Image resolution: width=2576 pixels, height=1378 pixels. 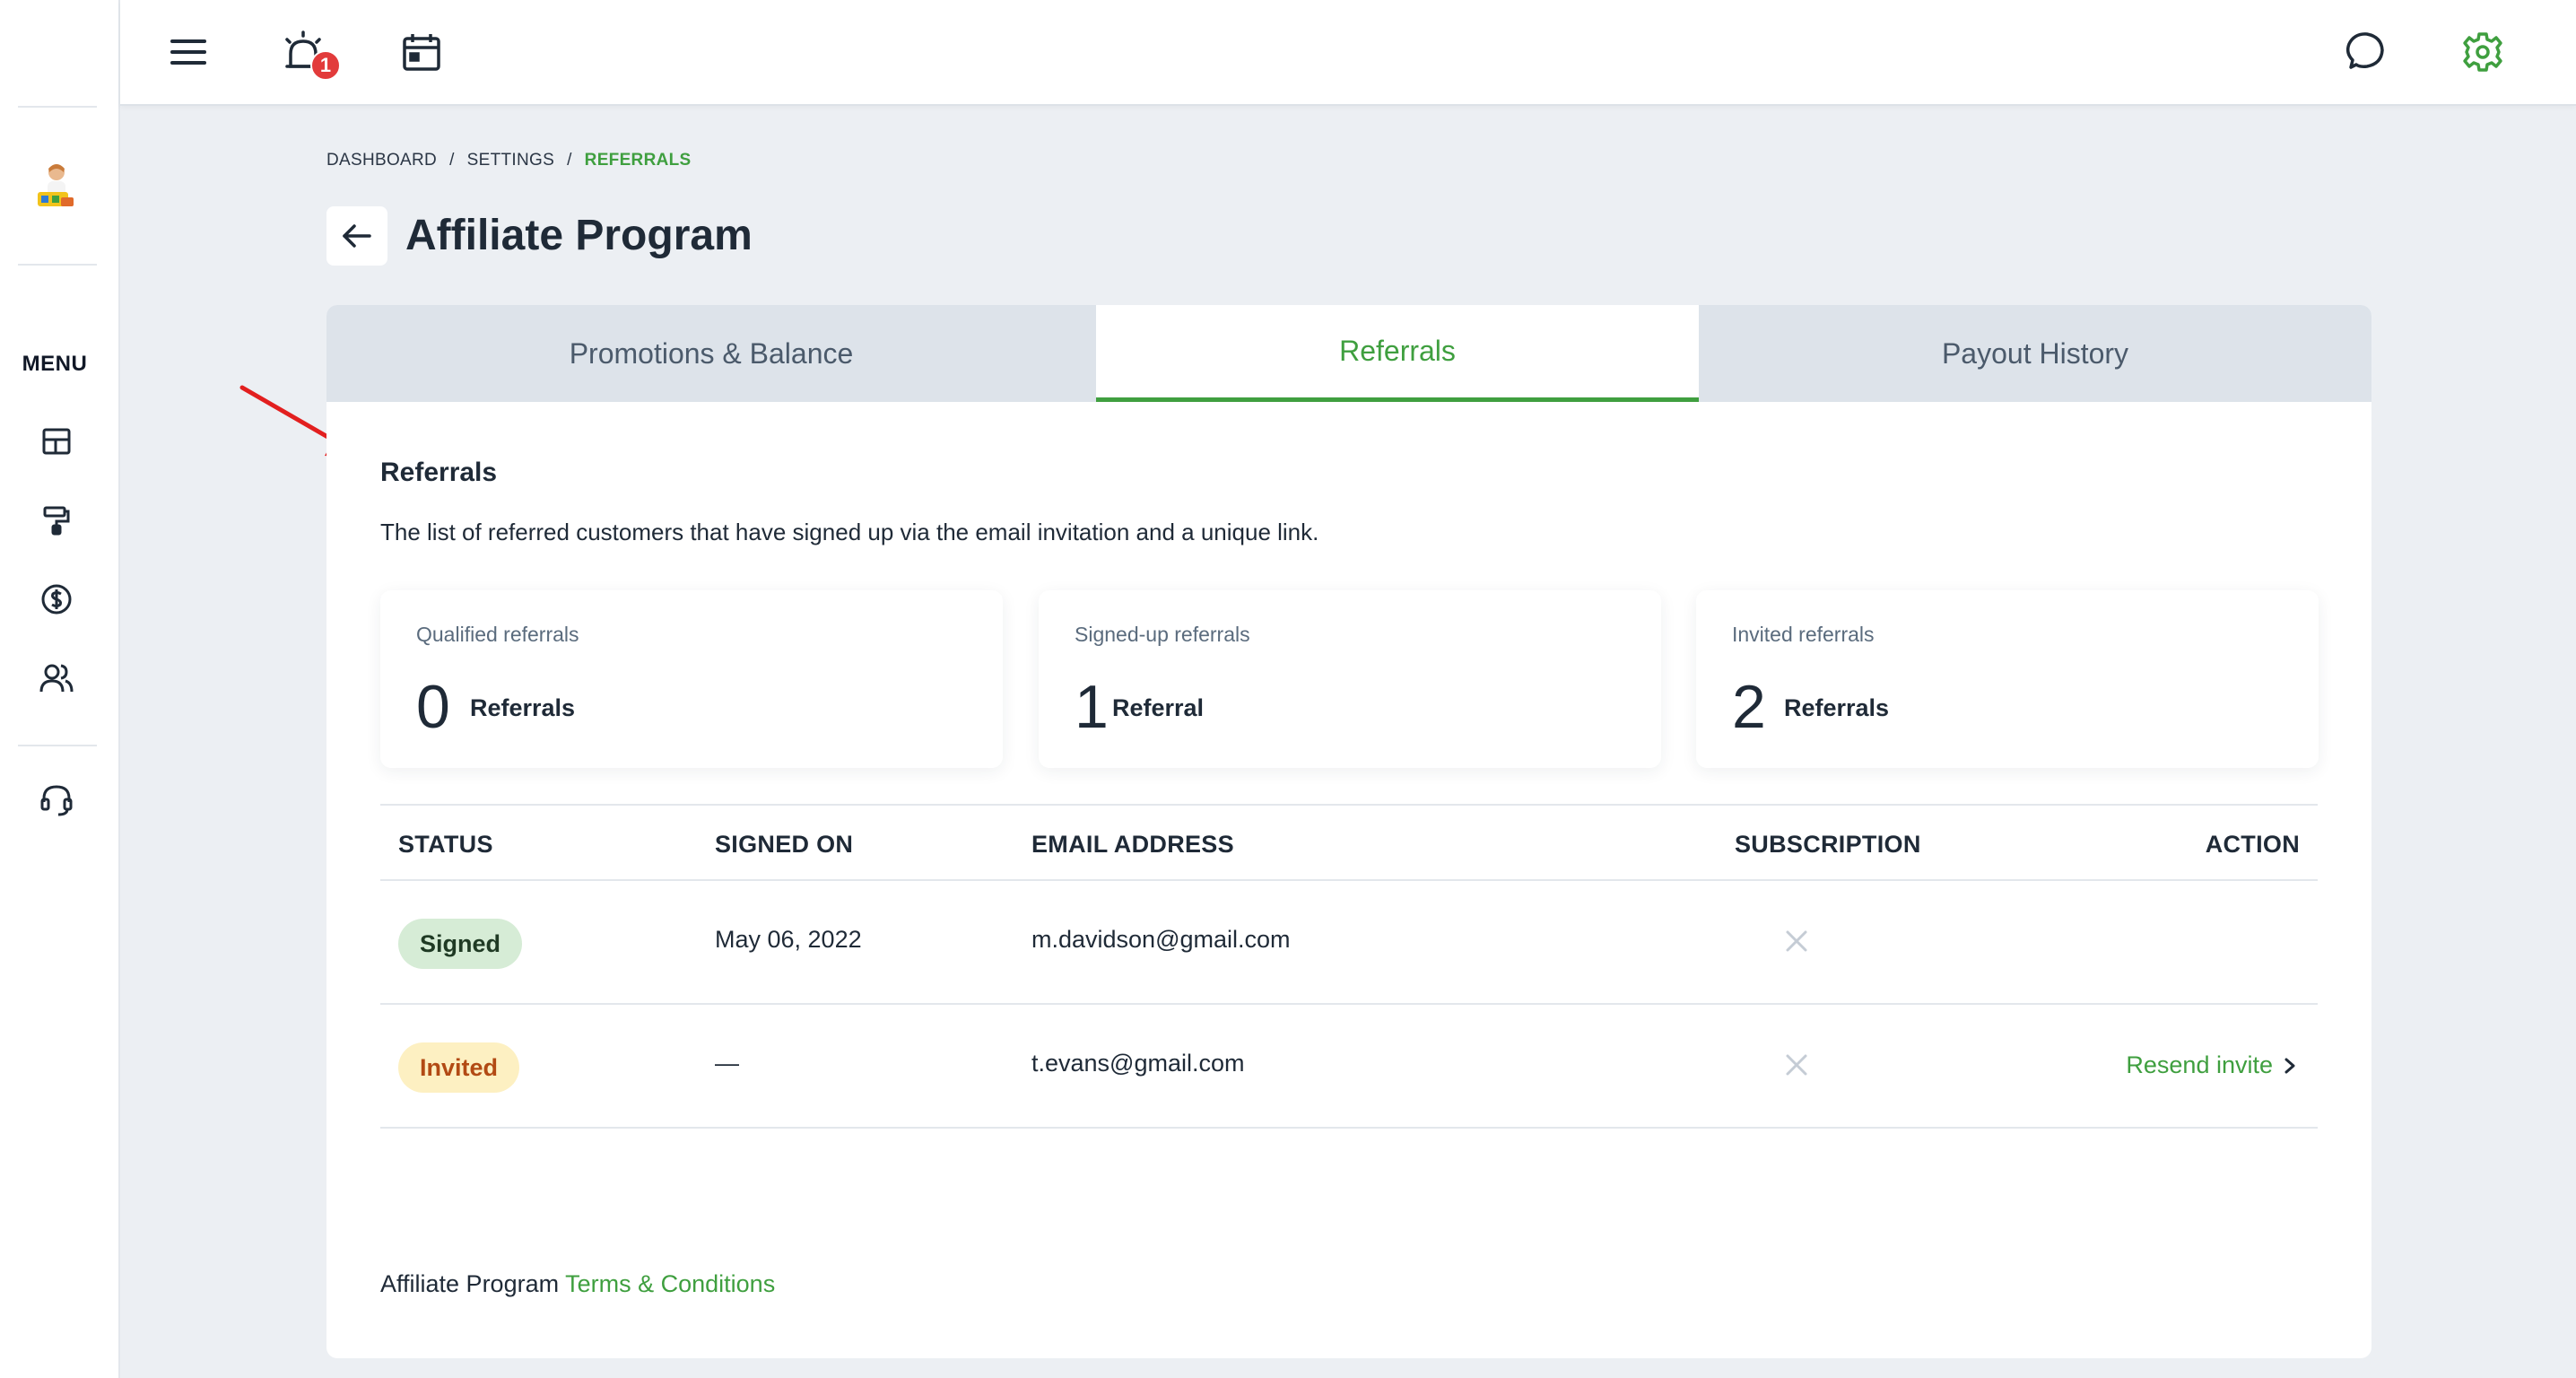 What do you see at coordinates (188, 52) in the screenshot?
I see `hamburger-menu-icon` at bounding box center [188, 52].